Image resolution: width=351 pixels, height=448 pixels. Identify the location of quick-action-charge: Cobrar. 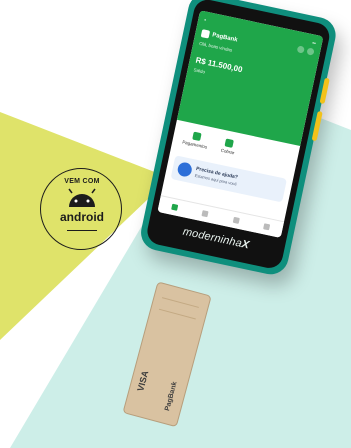
(228, 147).